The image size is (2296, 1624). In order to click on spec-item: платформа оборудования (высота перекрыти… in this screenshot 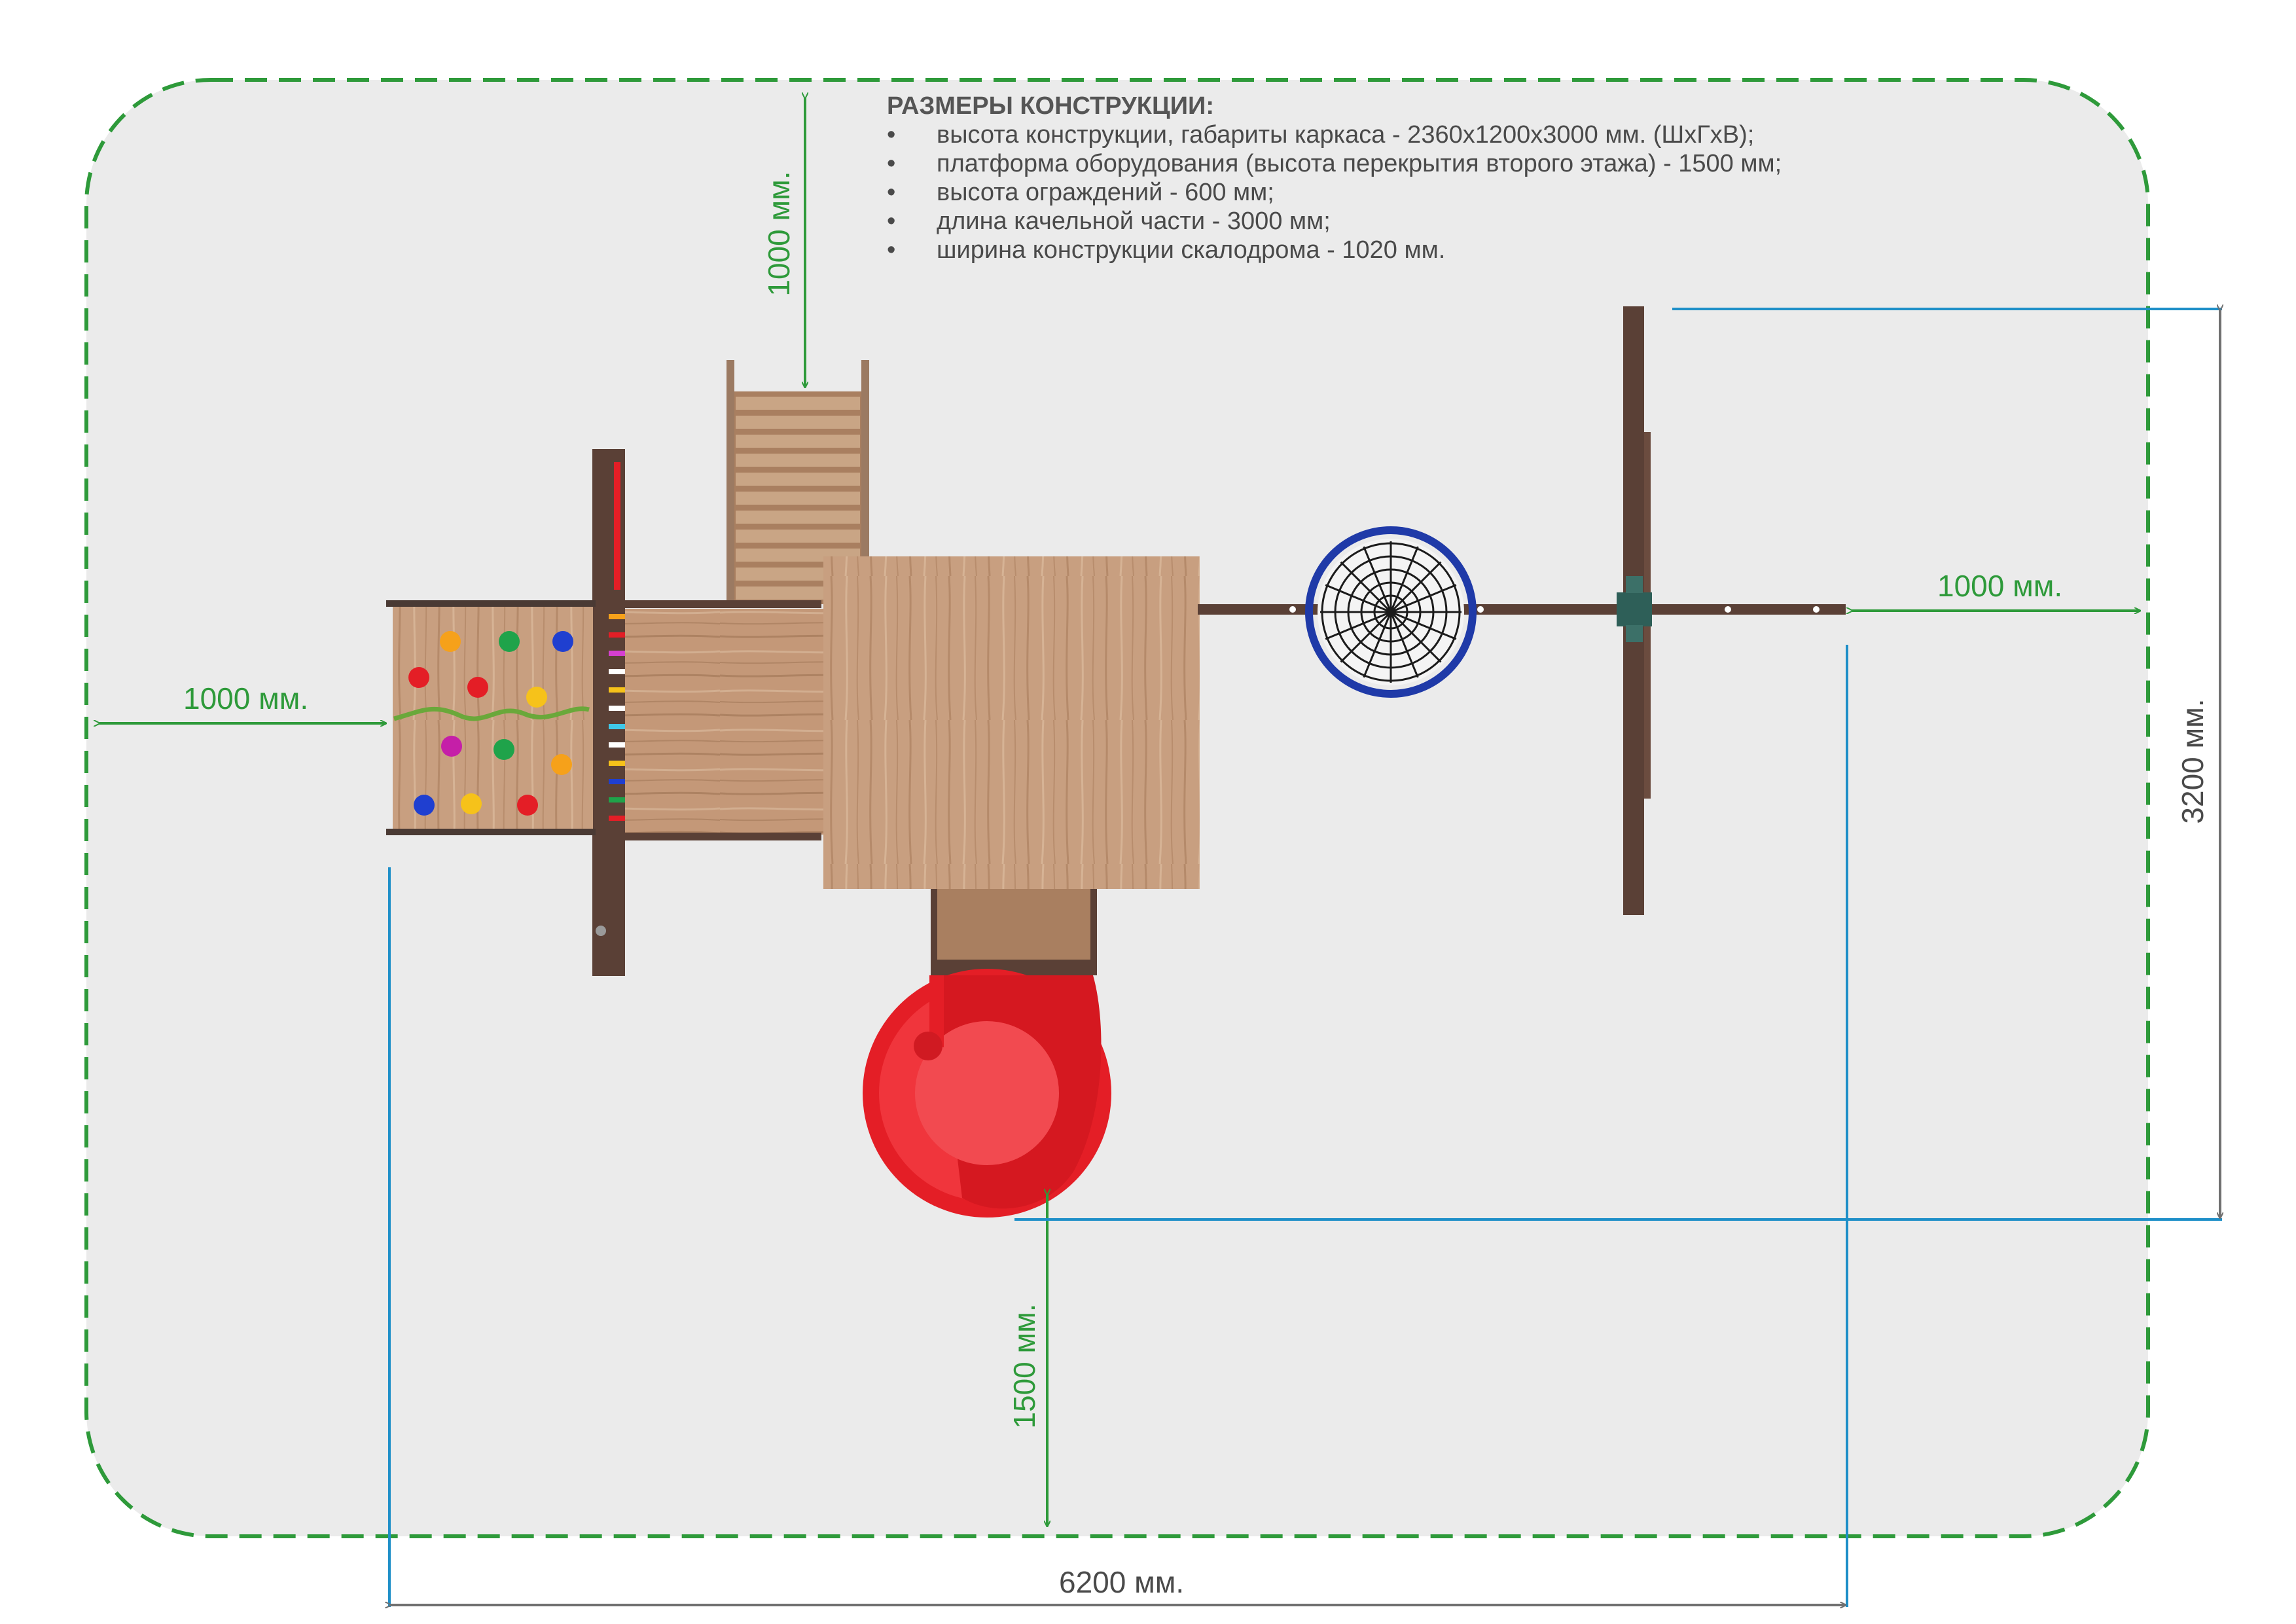, I will do `click(1334, 163)`.